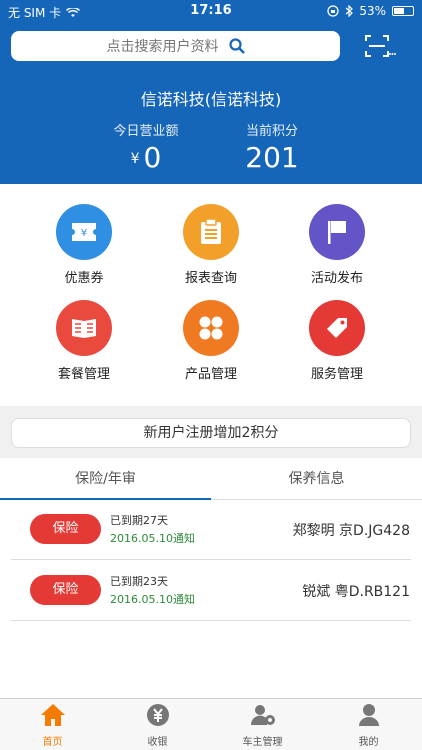  I want to click on points-stat: 当前积分 201, so click(272, 147).